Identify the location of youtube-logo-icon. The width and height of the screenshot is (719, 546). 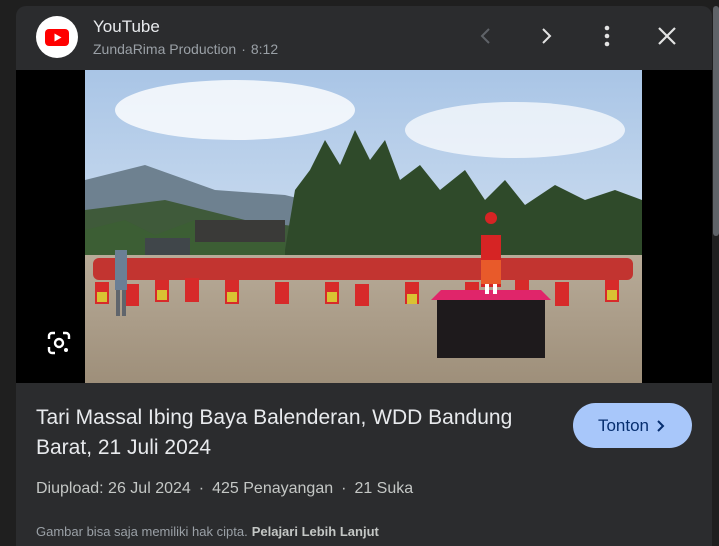
(57, 37).